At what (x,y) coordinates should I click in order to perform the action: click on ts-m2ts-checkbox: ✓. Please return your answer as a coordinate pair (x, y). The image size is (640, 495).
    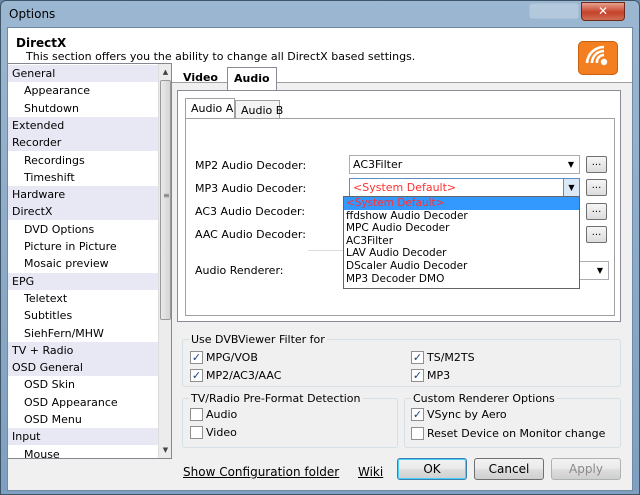
    Looking at the image, I should click on (417, 357).